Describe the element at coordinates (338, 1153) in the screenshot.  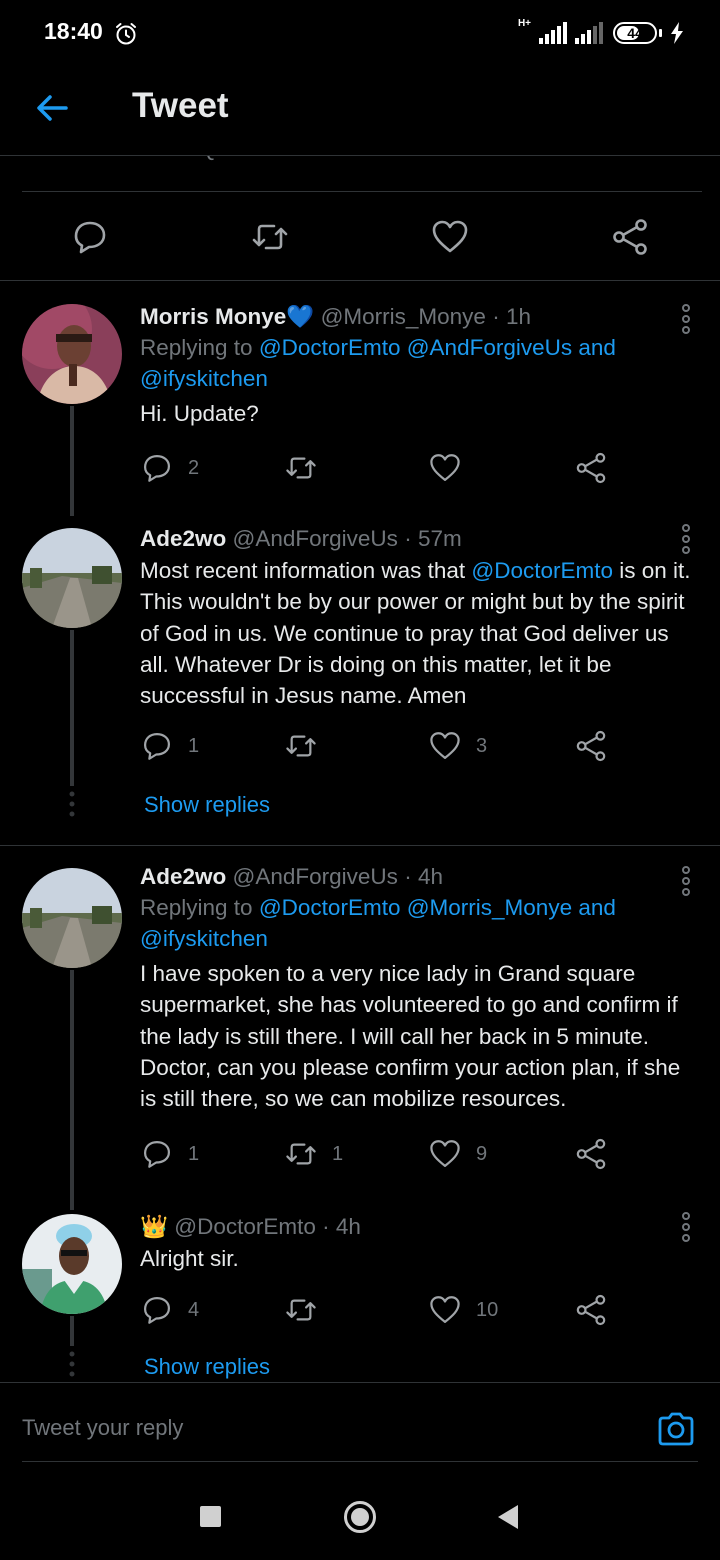
I see `retweet-count: 1` at that location.